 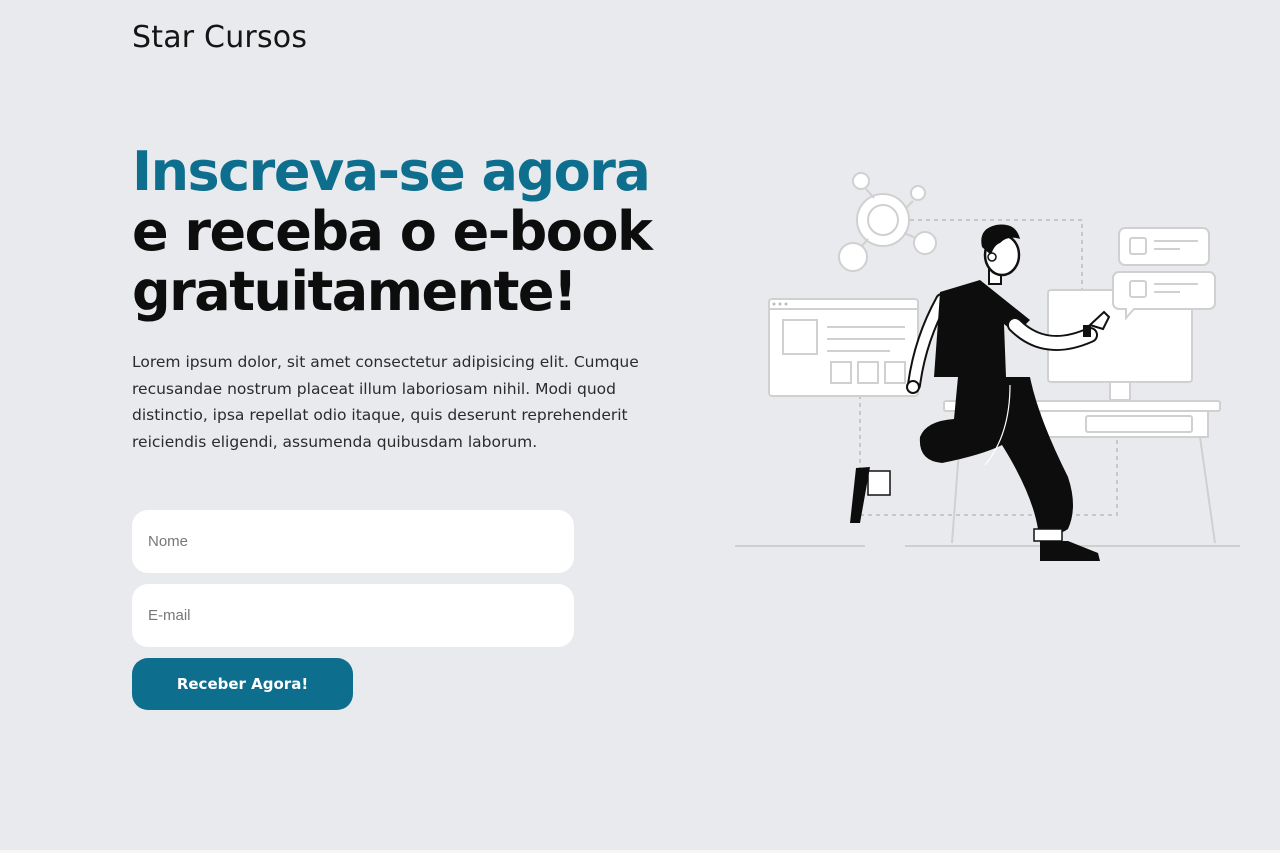 What do you see at coordinates (353, 541) in the screenshot?
I see `name-input` at bounding box center [353, 541].